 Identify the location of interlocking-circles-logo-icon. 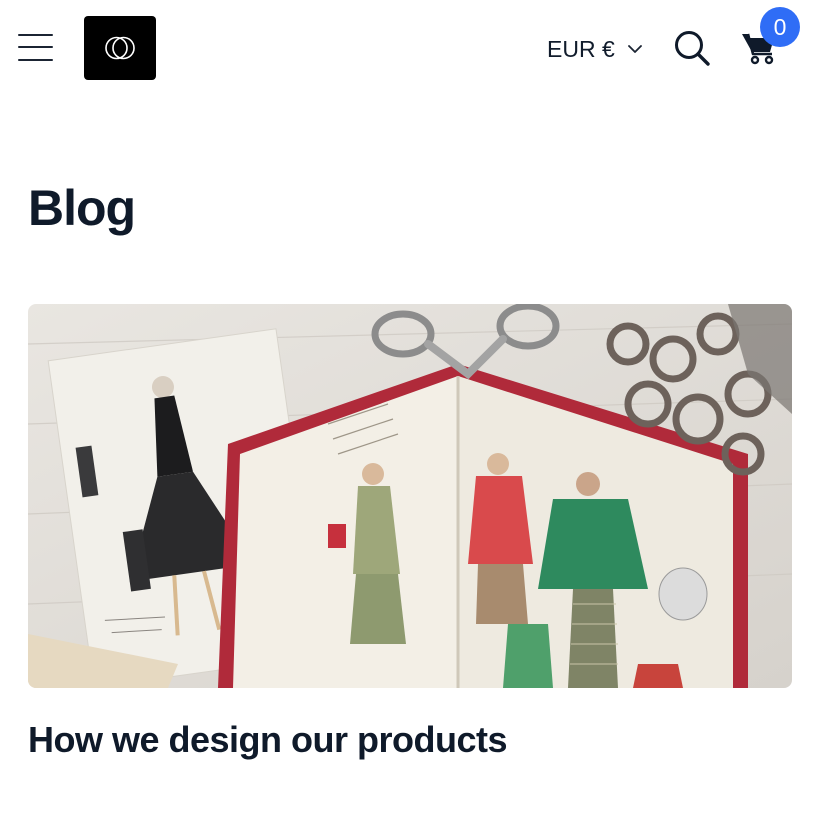
(120, 48).